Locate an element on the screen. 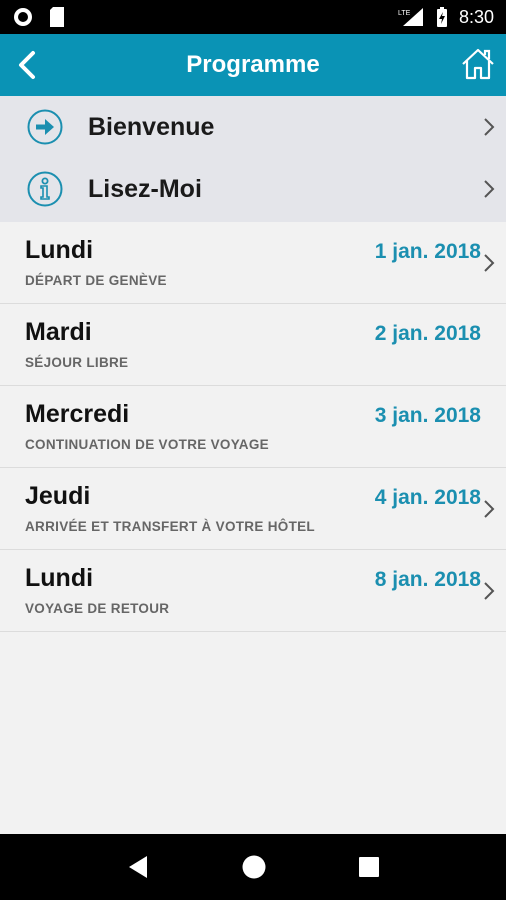 This screenshot has height=900, width=506. battery-icon is located at coordinates (441, 17).